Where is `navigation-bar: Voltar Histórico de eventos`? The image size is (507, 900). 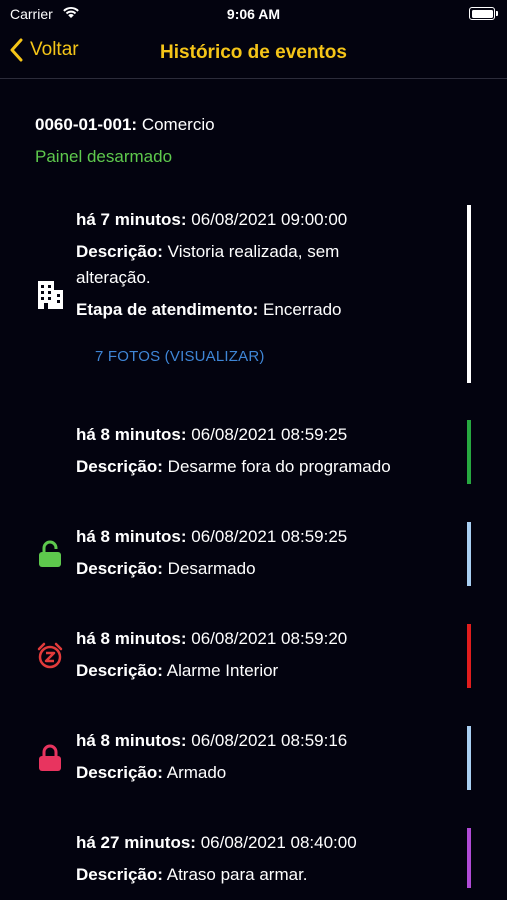 navigation-bar: Voltar Histórico de eventos is located at coordinates (253, 53).